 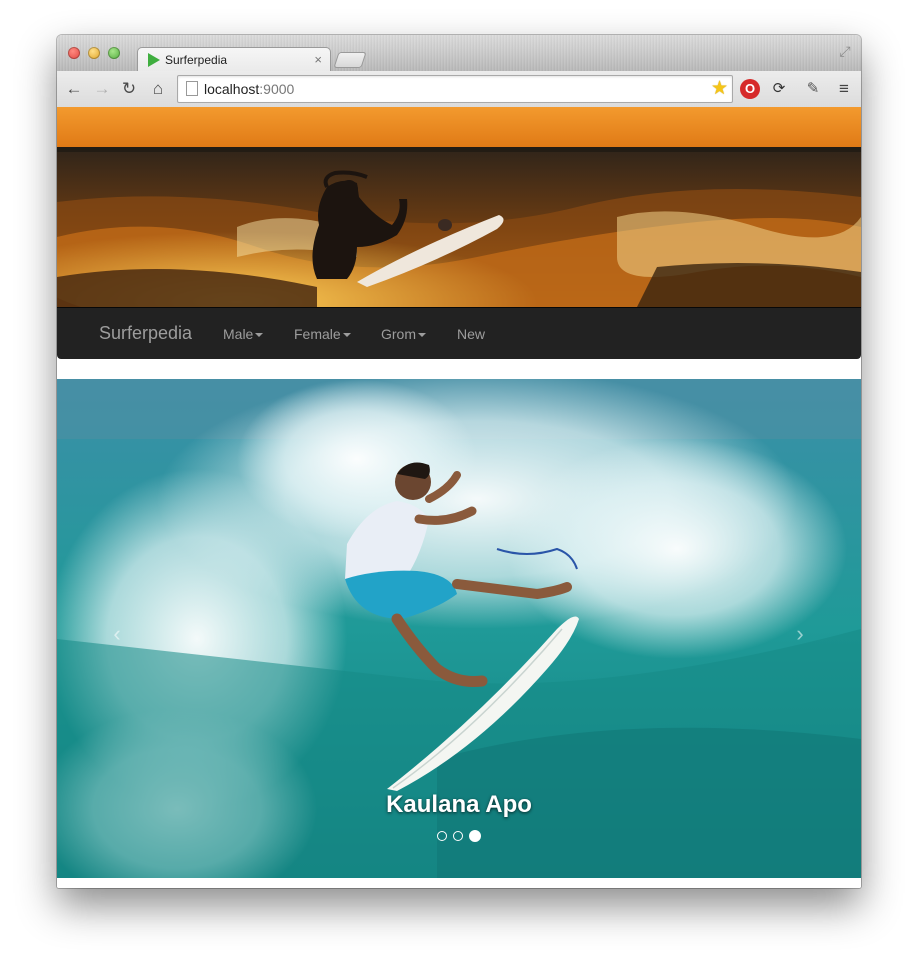 I want to click on hamburger-menu-icon: ≡, so click(x=844, y=89).